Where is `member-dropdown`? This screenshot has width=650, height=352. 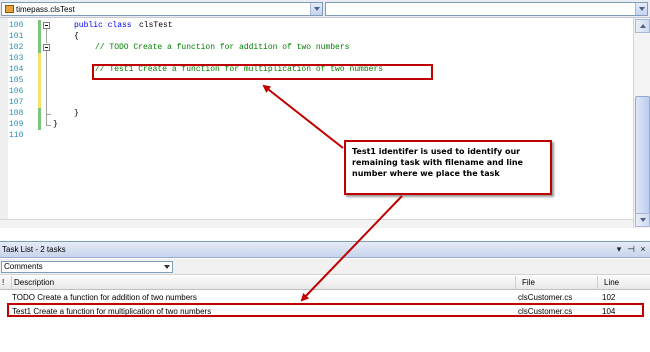
member-dropdown is located at coordinates (486, 9).